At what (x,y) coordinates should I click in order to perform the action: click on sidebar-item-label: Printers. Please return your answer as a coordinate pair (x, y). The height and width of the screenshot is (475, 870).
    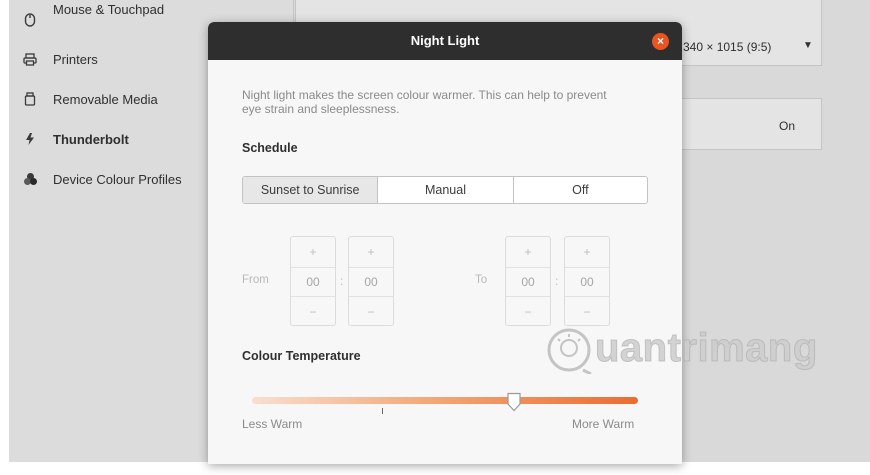
    Looking at the image, I should click on (75, 59).